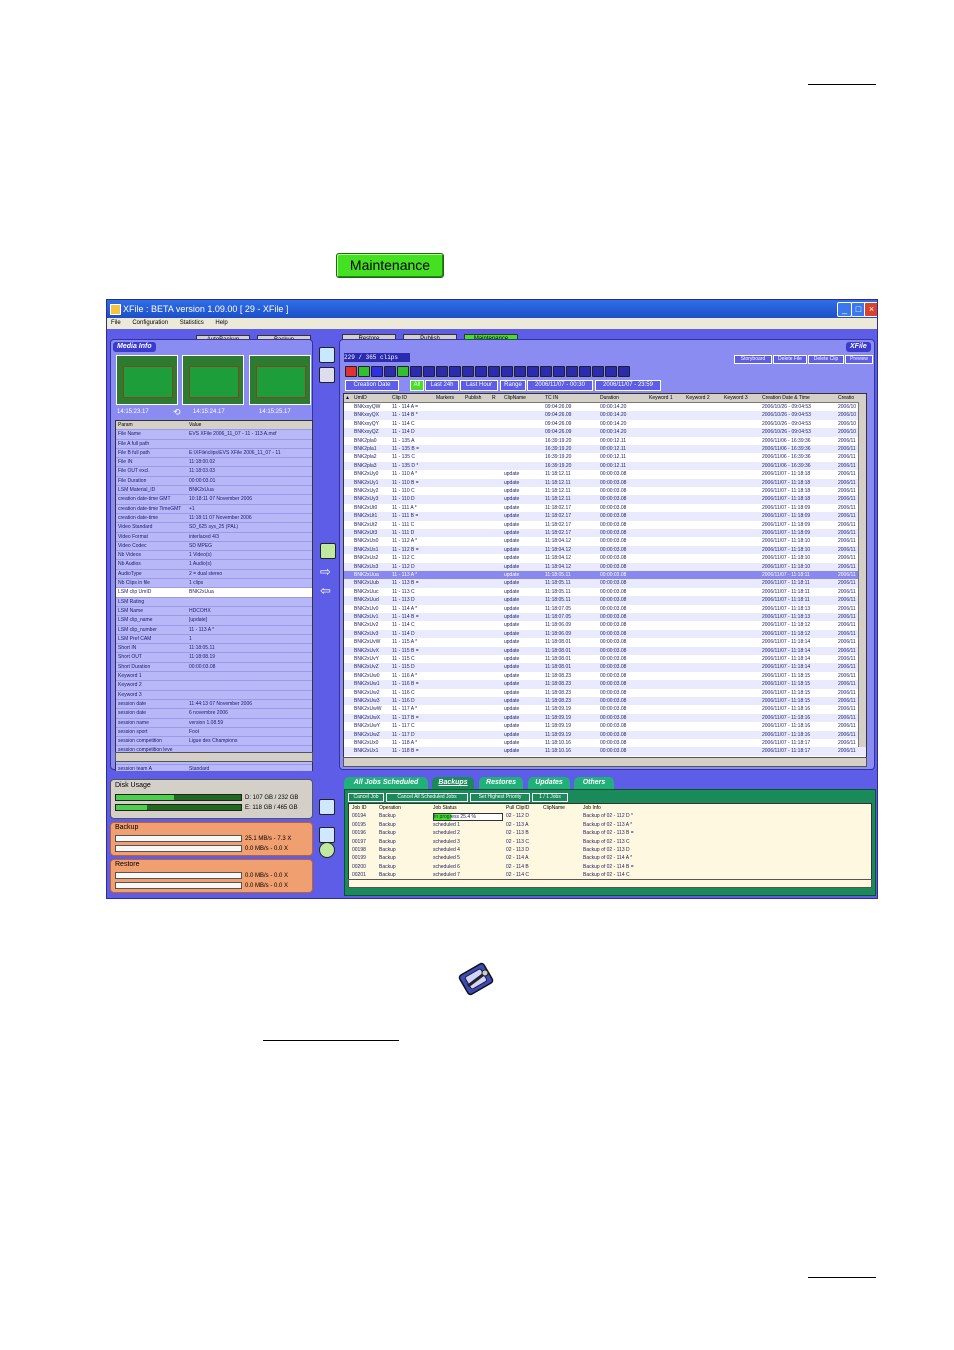 Image resolution: width=954 pixels, height=1350 pixels. What do you see at coordinates (328, 551) in the screenshot?
I see `edit-icon` at bounding box center [328, 551].